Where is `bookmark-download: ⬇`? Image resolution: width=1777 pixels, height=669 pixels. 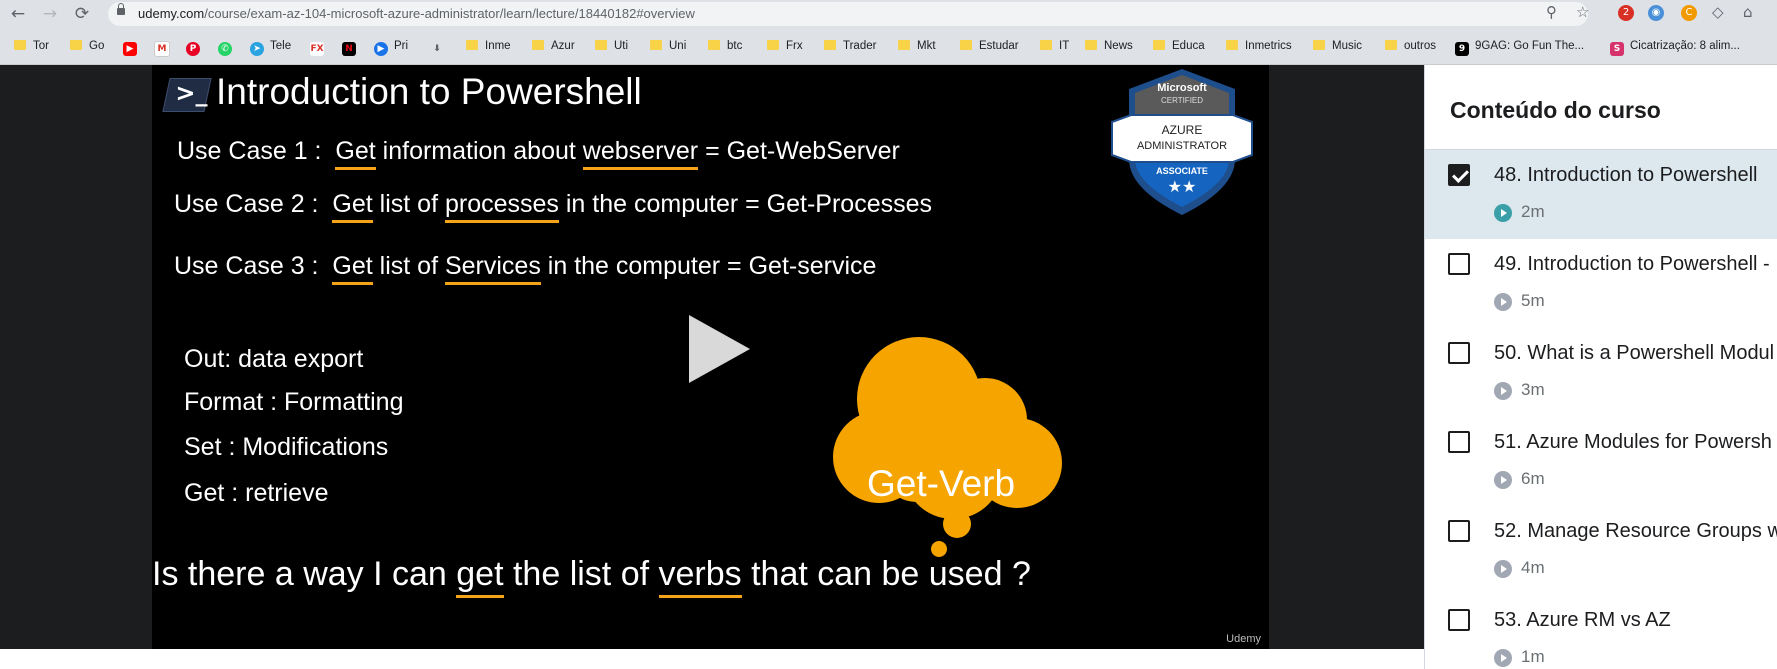 bookmark-download: ⬇ is located at coordinates (440, 46).